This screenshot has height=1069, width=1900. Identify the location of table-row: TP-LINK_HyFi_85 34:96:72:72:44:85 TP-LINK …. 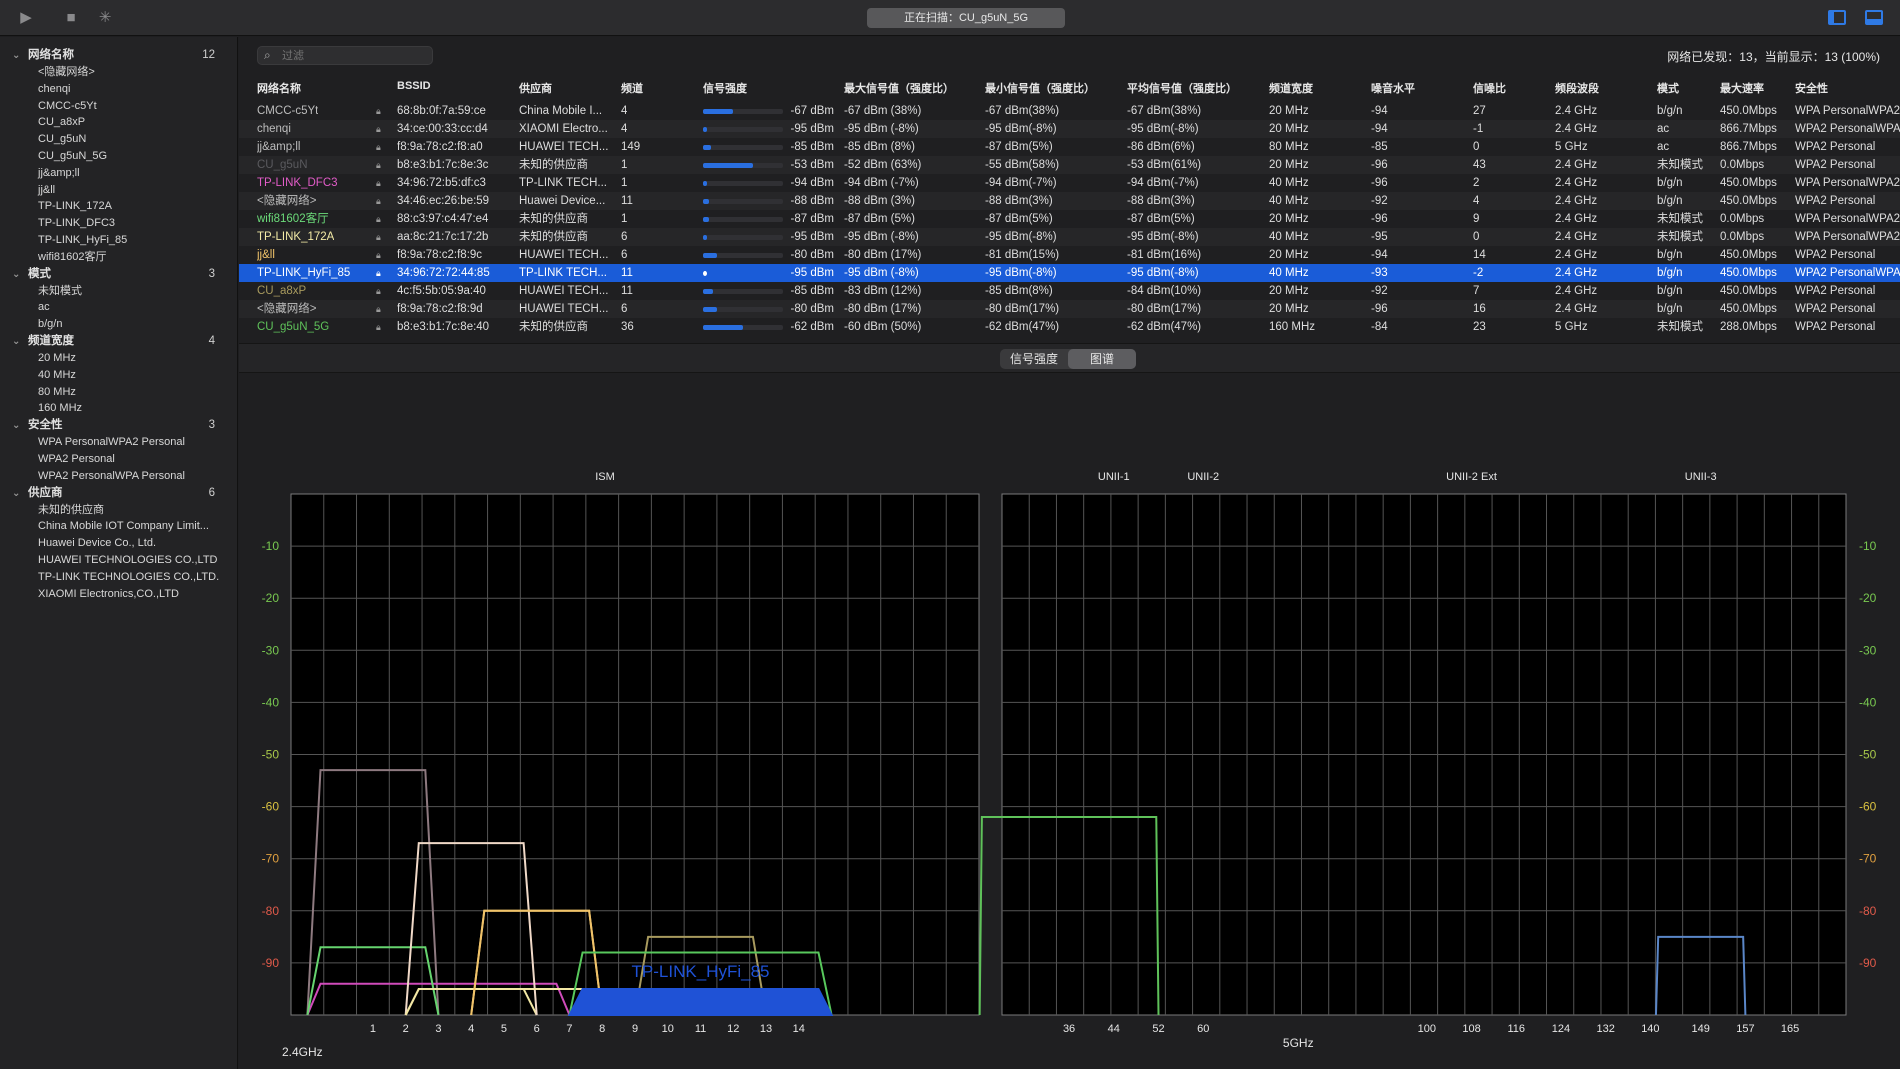
(1069, 273).